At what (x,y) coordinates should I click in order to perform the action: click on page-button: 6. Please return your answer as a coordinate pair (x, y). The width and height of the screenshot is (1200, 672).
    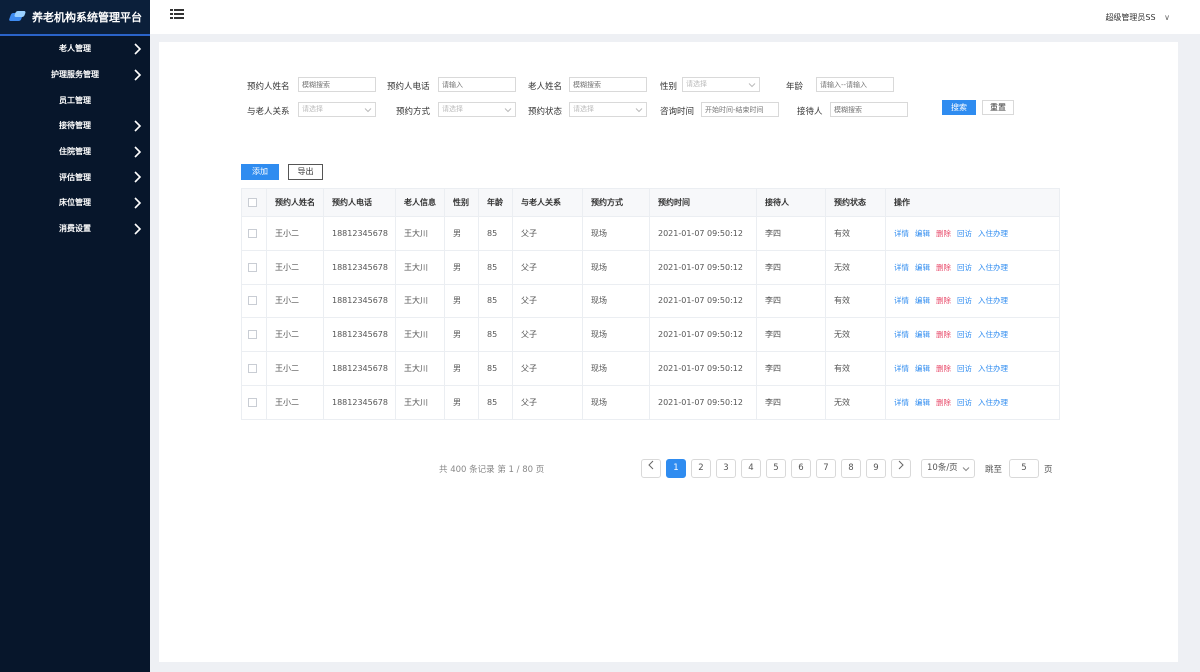
    Looking at the image, I should click on (801, 468).